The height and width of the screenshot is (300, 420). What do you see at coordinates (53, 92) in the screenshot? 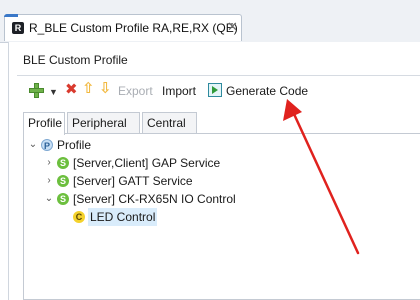
I see `add-dropdown-icon: ▼` at bounding box center [53, 92].